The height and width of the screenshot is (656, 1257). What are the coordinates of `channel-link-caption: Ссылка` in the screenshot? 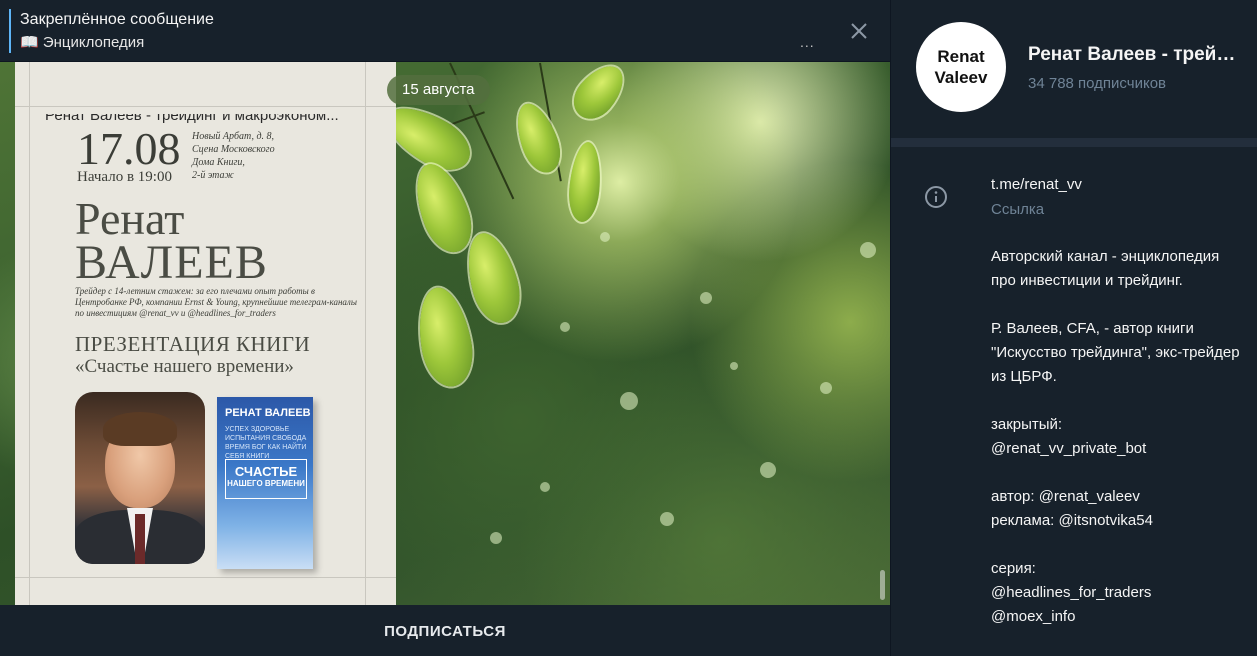 It's located at (1018, 209).